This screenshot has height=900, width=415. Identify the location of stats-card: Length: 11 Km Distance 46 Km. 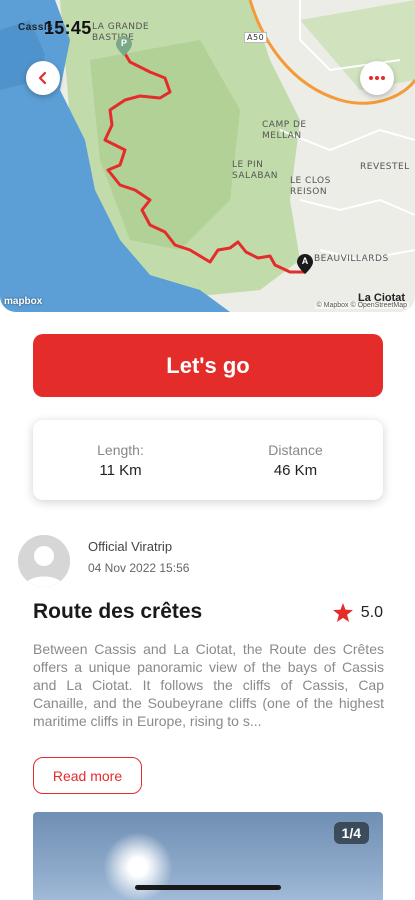
(208, 460).